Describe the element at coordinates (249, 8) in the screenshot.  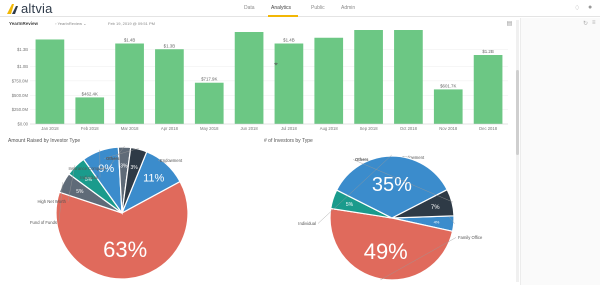
I see `nav-item-data: Data` at that location.